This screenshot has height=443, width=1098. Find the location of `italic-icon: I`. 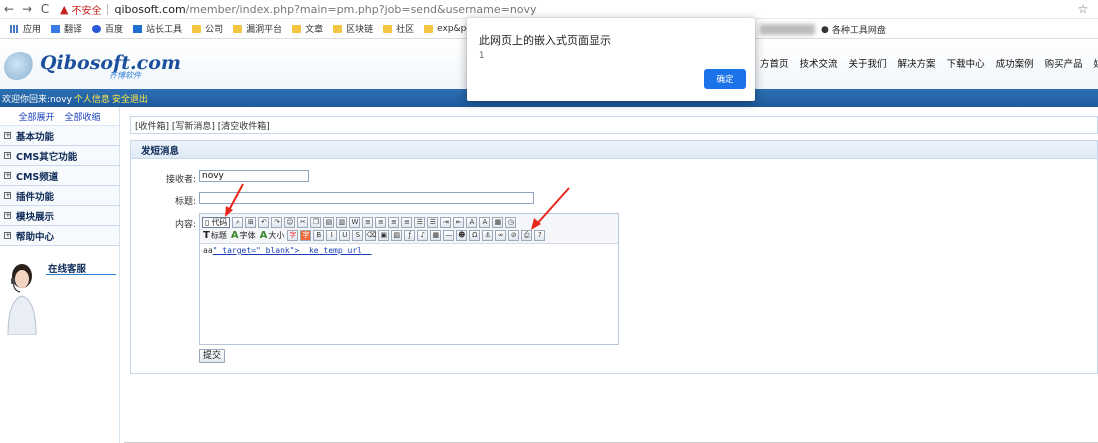

italic-icon: I is located at coordinates (332, 235).